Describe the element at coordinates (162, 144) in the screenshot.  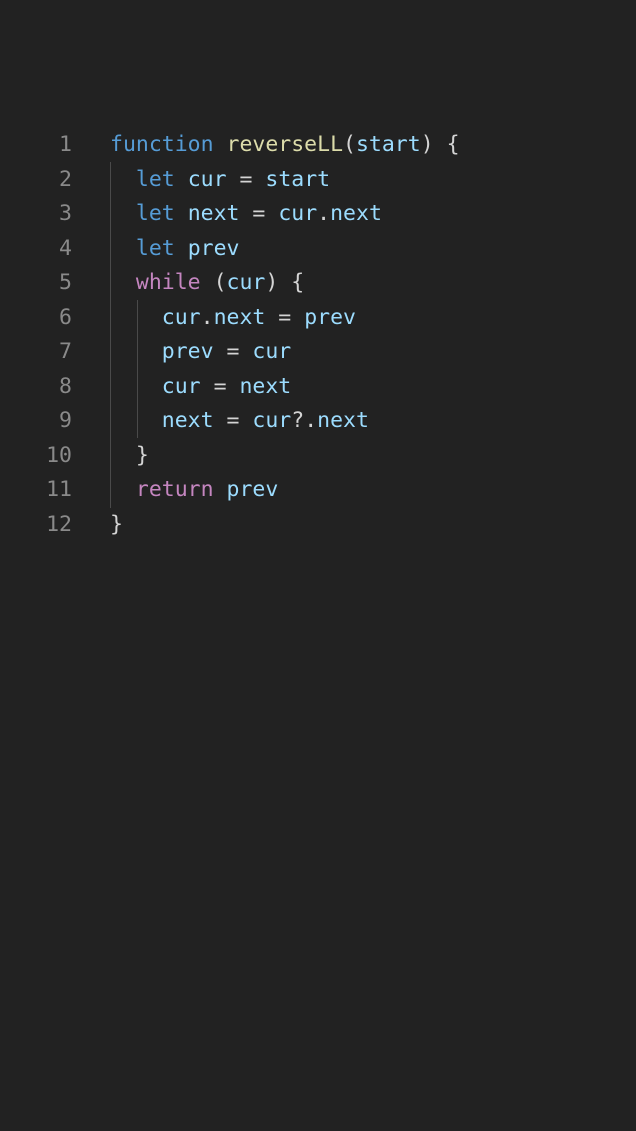
I see `code-token: function` at that location.